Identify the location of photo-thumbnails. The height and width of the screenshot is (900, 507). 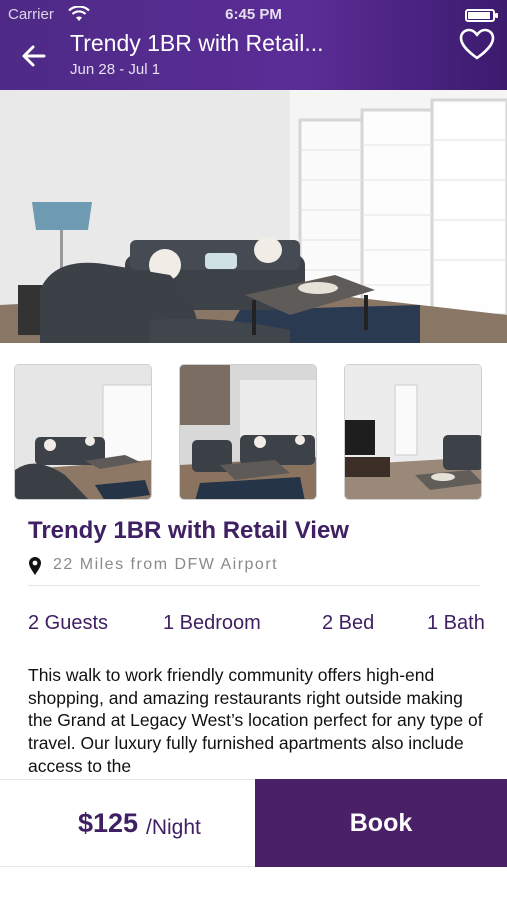
(249, 432).